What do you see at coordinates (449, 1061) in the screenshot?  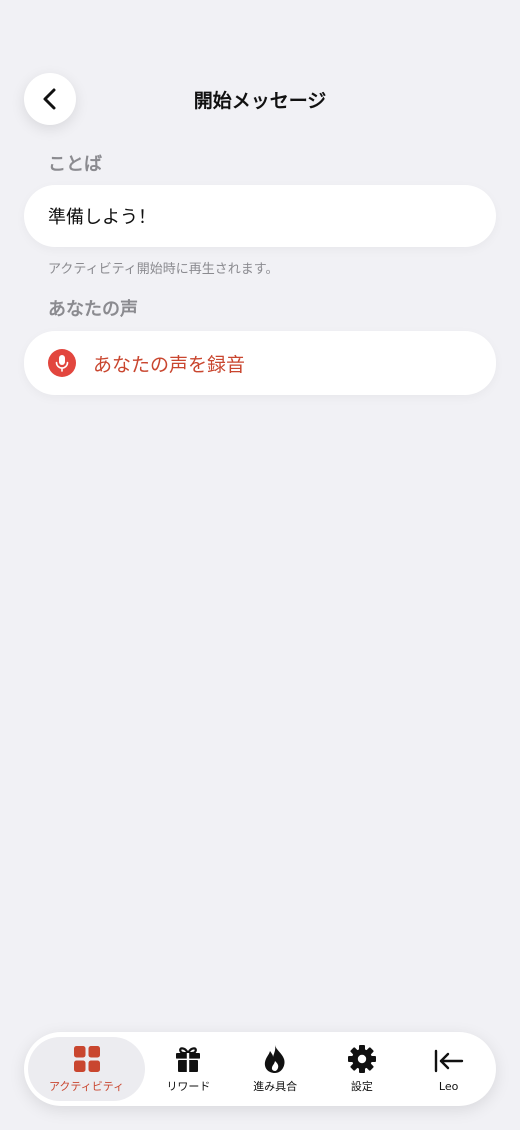 I see `exit-arrow-icon` at bounding box center [449, 1061].